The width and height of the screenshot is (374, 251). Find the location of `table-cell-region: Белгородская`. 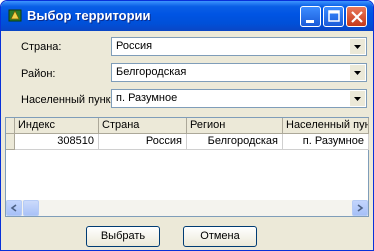

table-cell-region: Белгородская is located at coordinates (235, 142).